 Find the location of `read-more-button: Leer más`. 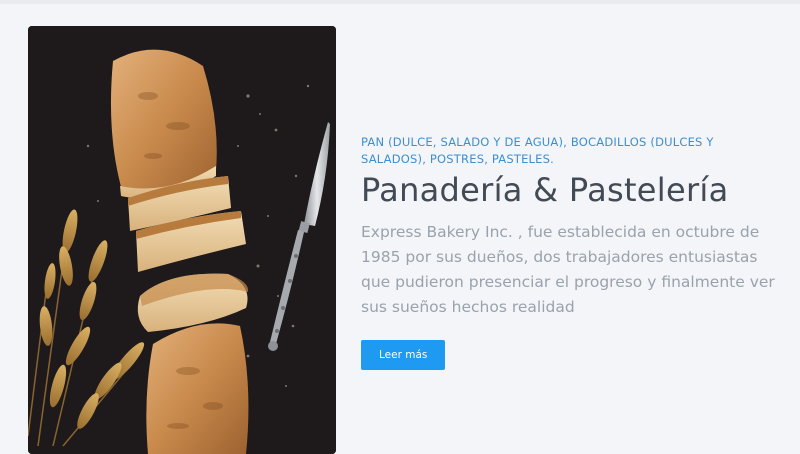

read-more-button: Leer más is located at coordinates (403, 355).